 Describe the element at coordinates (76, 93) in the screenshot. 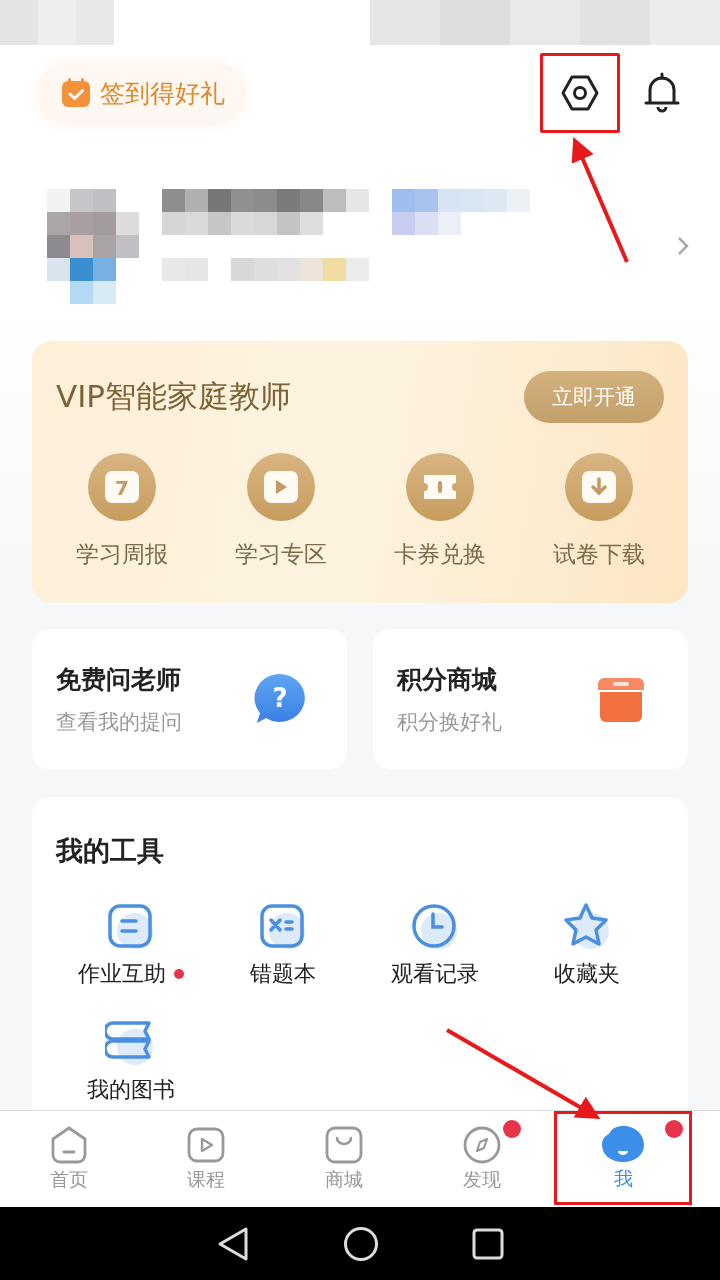

I see `calendar-check-icon` at that location.